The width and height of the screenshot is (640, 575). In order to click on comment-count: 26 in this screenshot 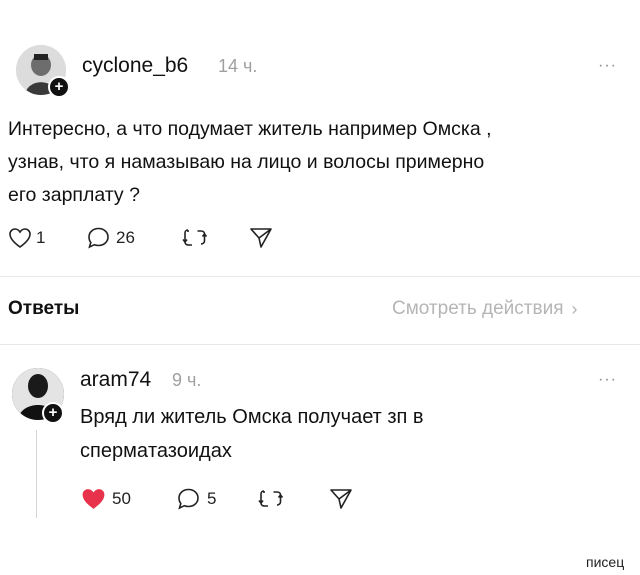, I will do `click(125, 237)`.